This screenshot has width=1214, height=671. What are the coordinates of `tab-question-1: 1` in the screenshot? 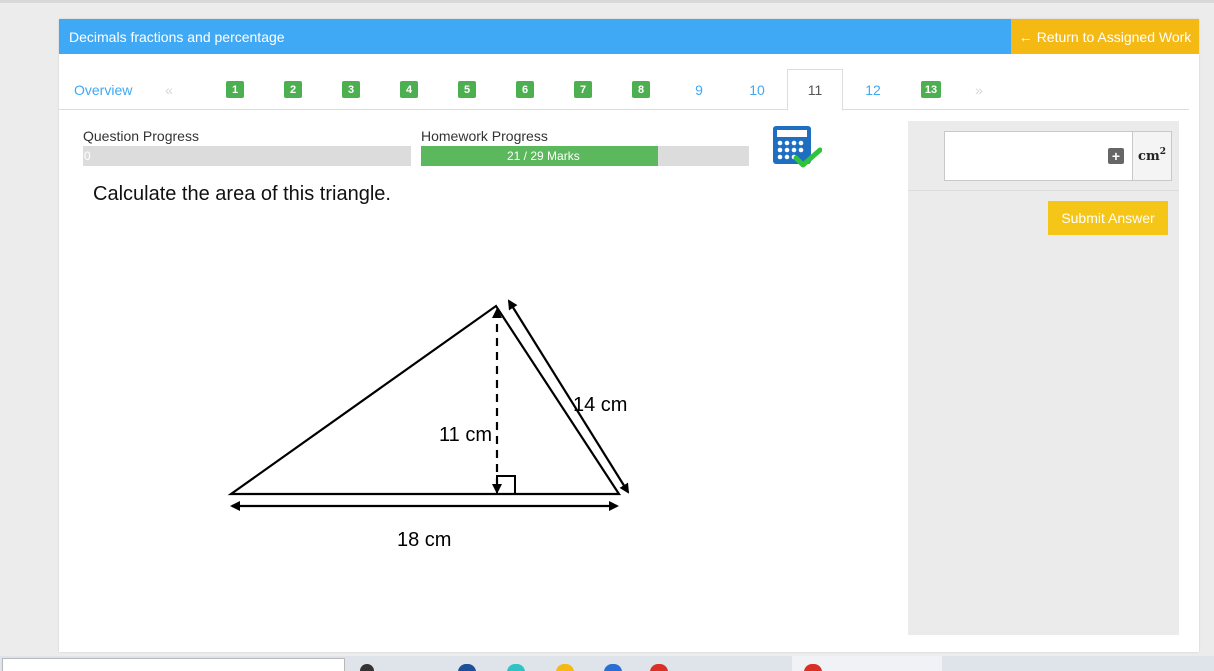 It's located at (235, 89).